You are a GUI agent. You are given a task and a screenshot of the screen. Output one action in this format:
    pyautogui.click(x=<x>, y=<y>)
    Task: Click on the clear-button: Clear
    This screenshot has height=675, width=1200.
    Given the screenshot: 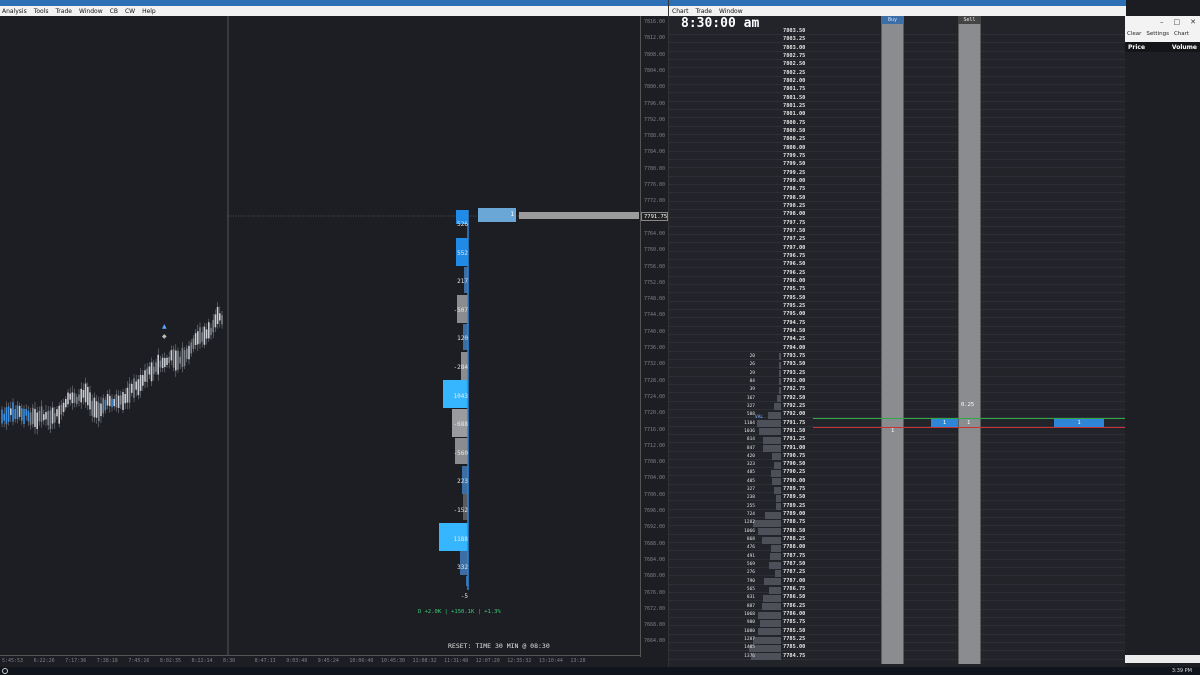 What is the action you would take?
    pyautogui.click(x=1134, y=34)
    